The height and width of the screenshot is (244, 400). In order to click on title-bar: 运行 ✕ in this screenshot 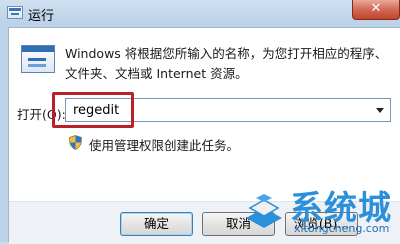, I will do `click(200, 13)`.